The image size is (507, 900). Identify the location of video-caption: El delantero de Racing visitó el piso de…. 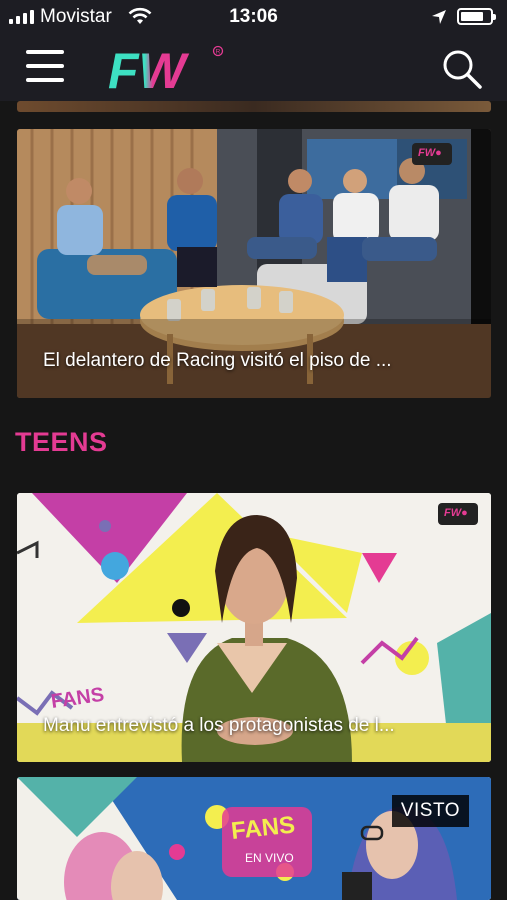
(217, 360).